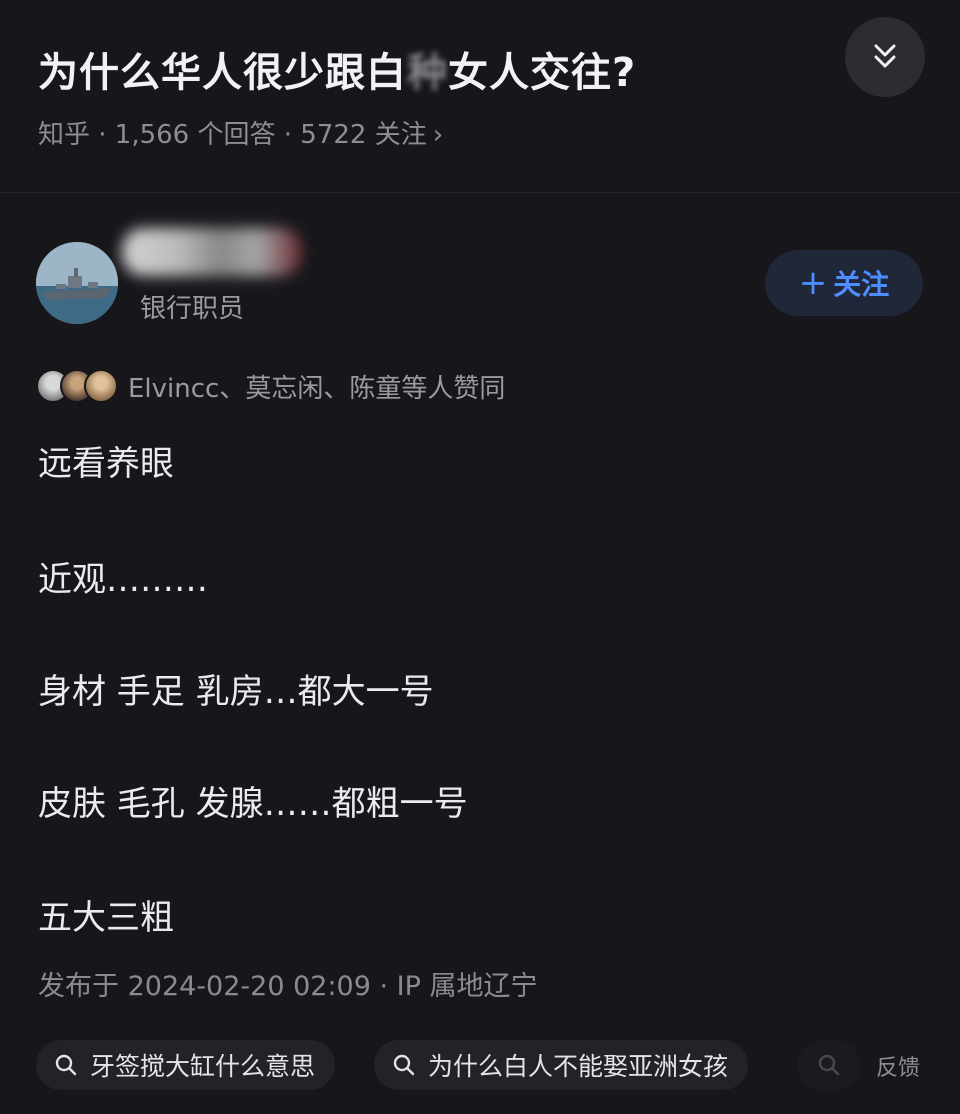 Image resolution: width=960 pixels, height=1114 pixels. Describe the element at coordinates (427, 73) in the screenshot. I see `title-text-redacted: 种` at that location.